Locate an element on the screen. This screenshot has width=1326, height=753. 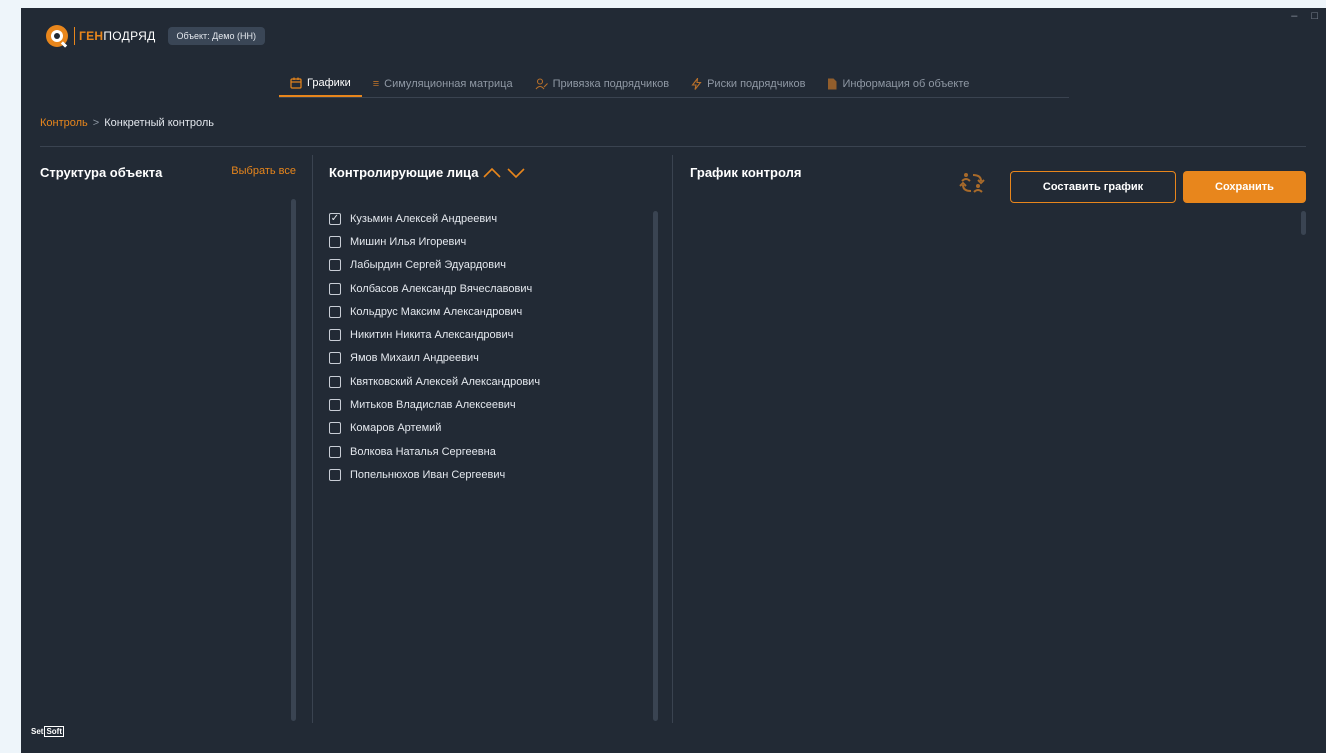
maximize-button: □ is located at coordinates (1314, 16).